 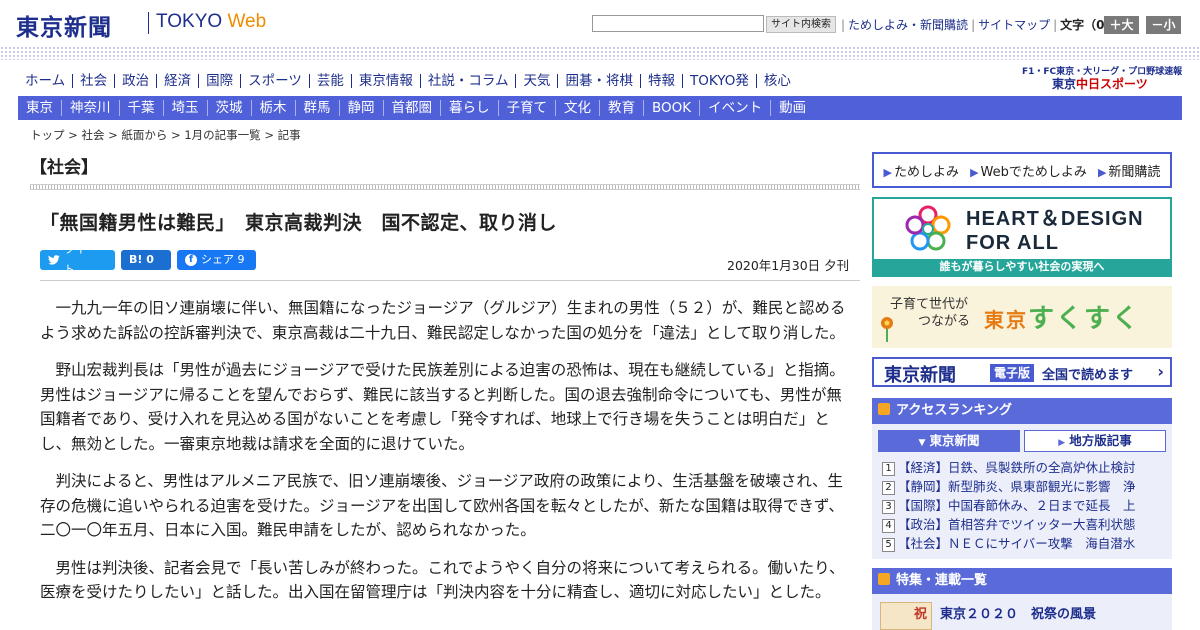 What do you see at coordinates (1022, 267) in the screenshot?
I see `heart-design-caption: 誰もが暮らしやすい社会の実現へ` at bounding box center [1022, 267].